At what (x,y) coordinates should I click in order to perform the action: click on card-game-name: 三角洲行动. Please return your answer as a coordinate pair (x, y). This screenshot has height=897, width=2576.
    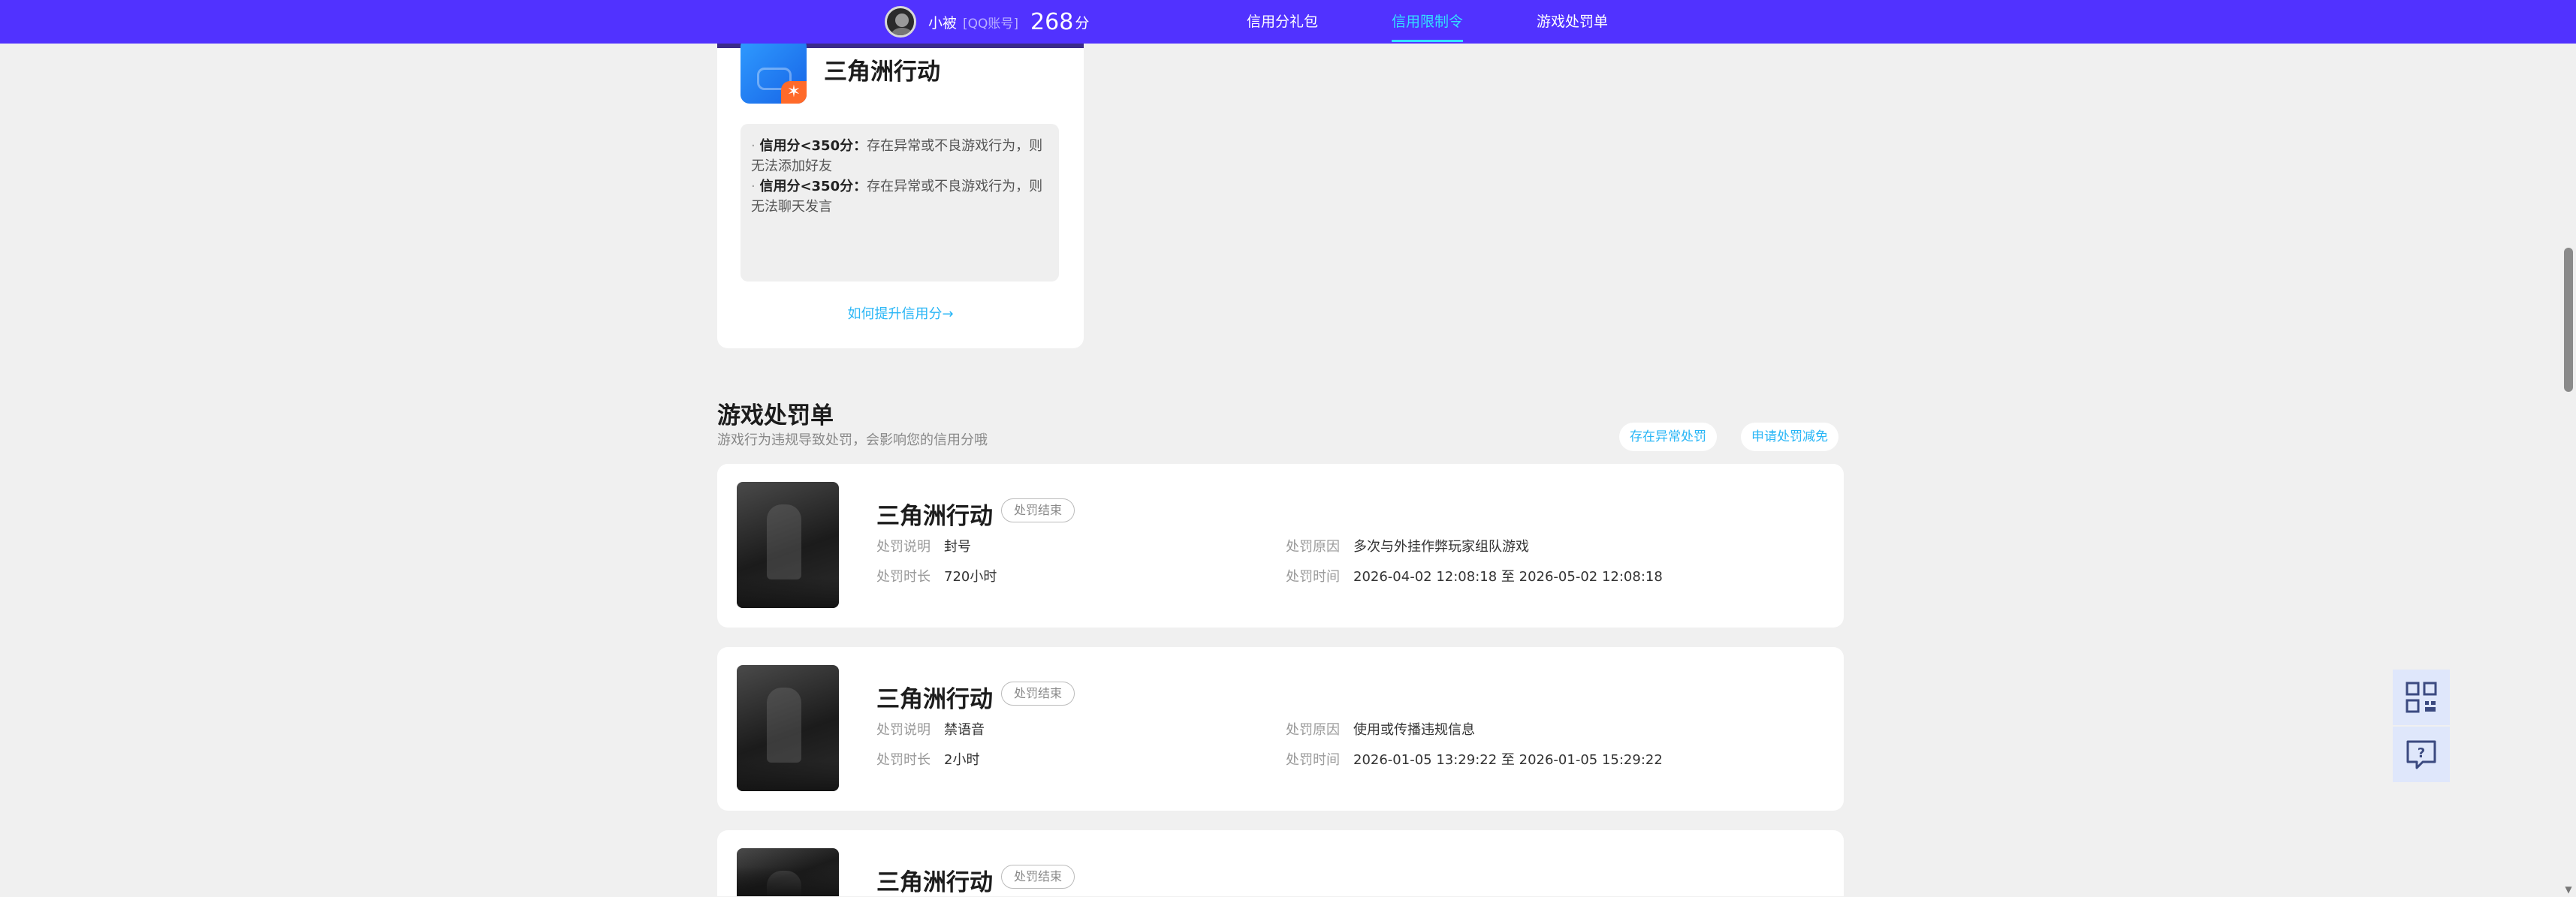
    Looking at the image, I should click on (882, 72).